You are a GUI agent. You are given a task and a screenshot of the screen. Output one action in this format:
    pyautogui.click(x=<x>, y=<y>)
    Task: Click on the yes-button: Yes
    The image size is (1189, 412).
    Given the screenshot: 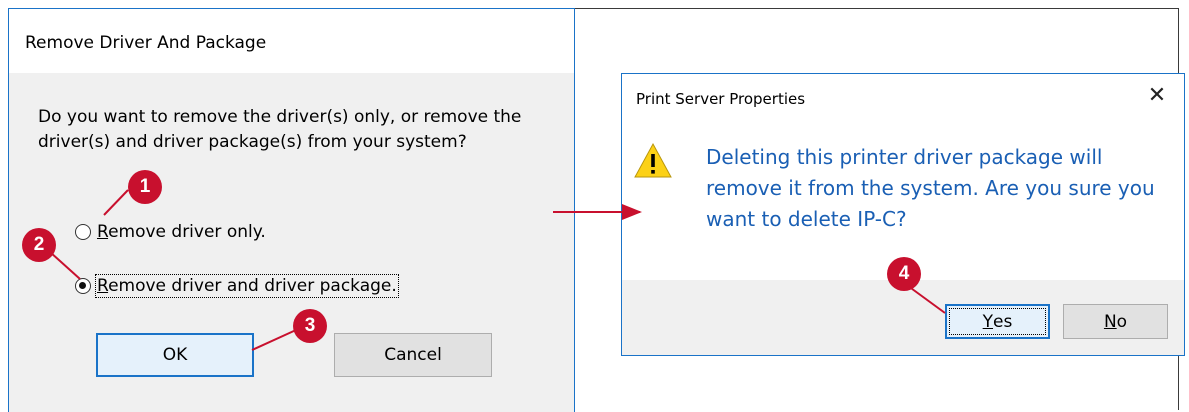 What is the action you would take?
    pyautogui.click(x=997, y=321)
    